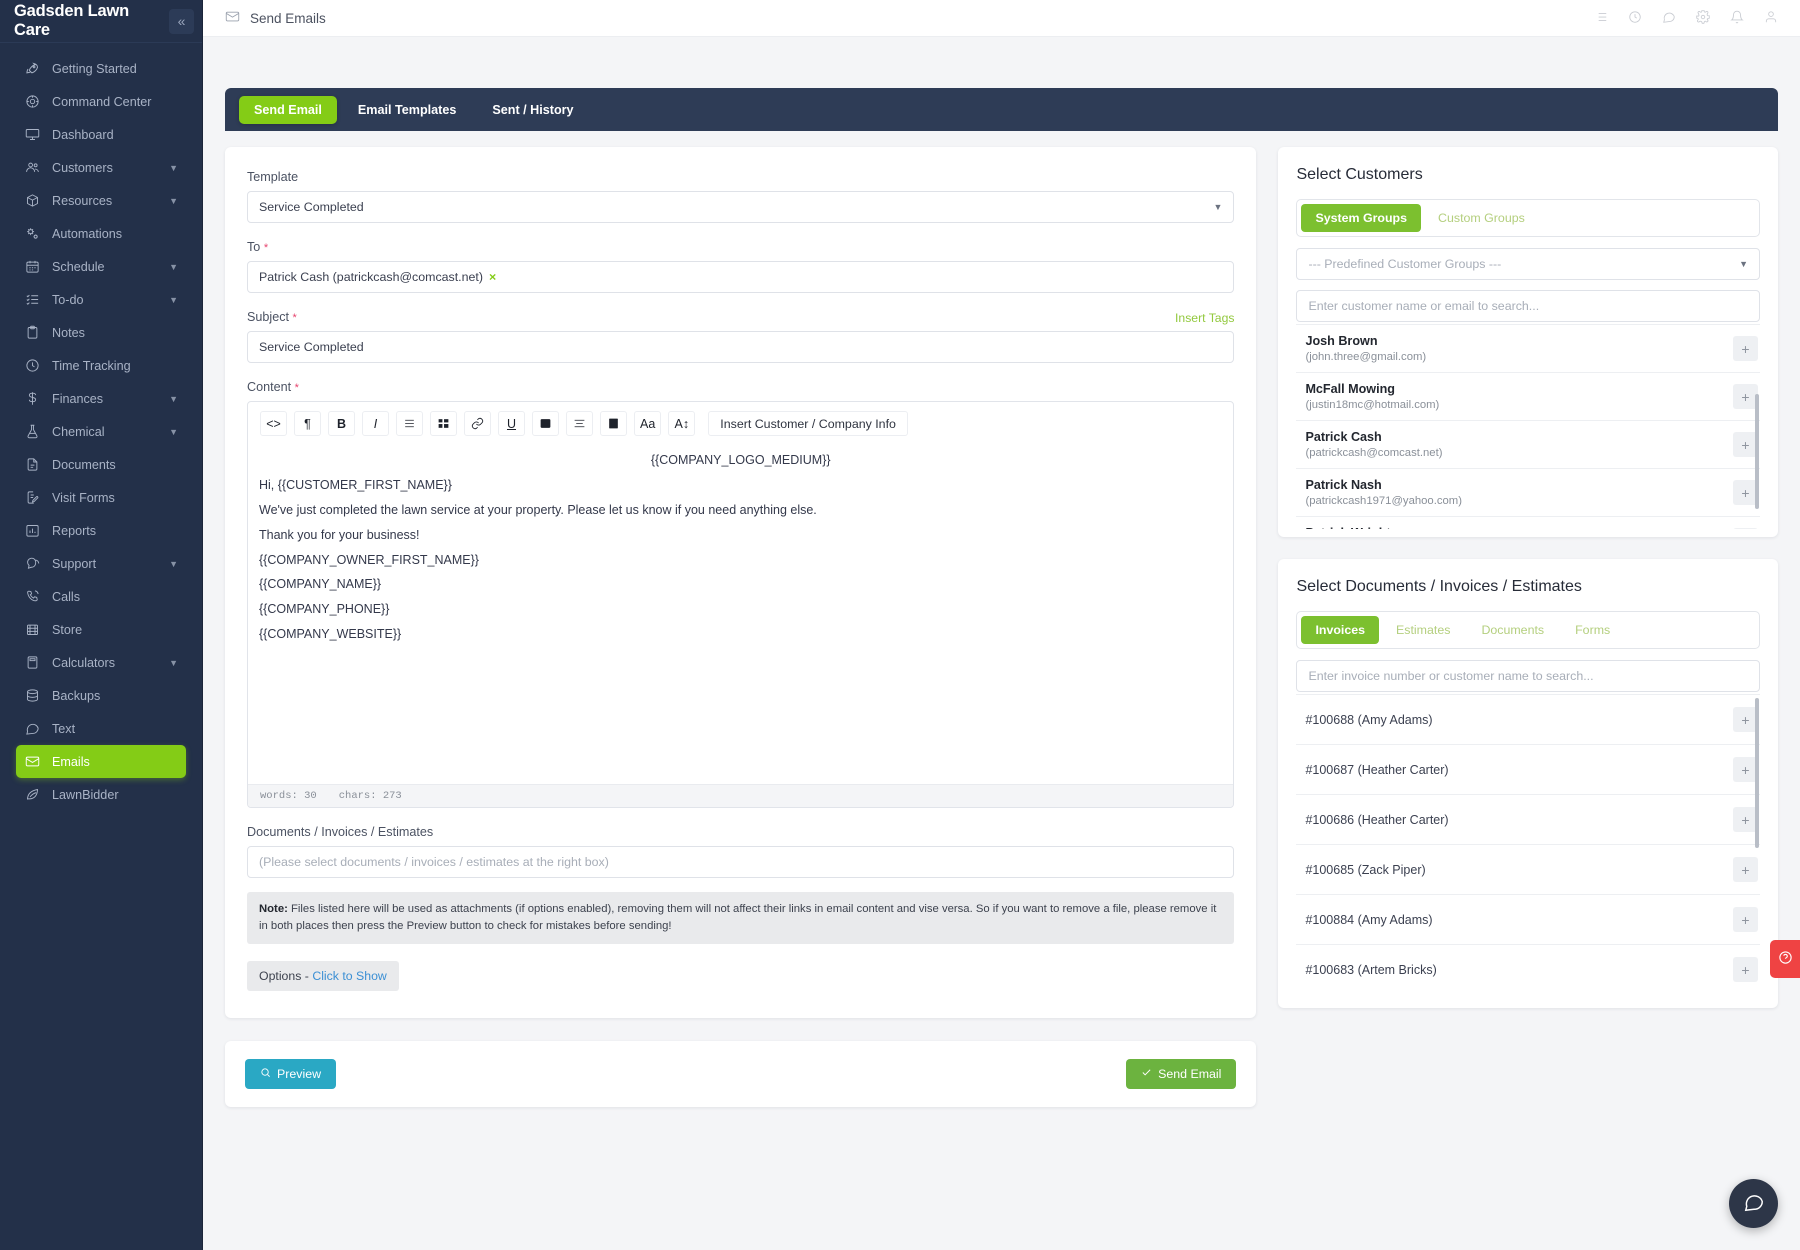 Image resolution: width=1800 pixels, height=1250 pixels. What do you see at coordinates (78, 431) in the screenshot?
I see `sidebar-item-label: Chemical` at bounding box center [78, 431].